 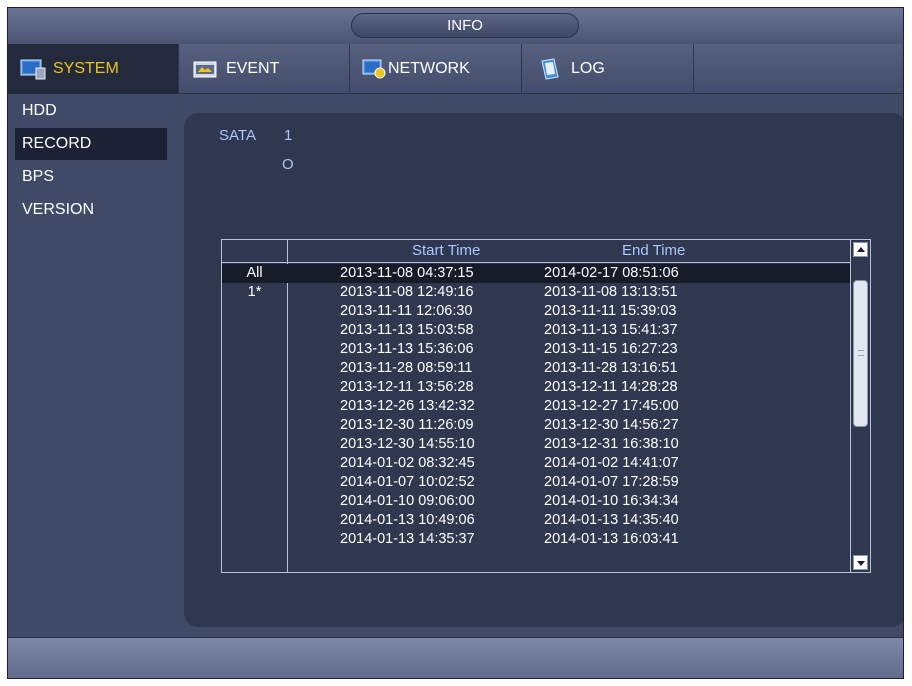 I want to click on scroll-down-button, so click(x=860, y=562).